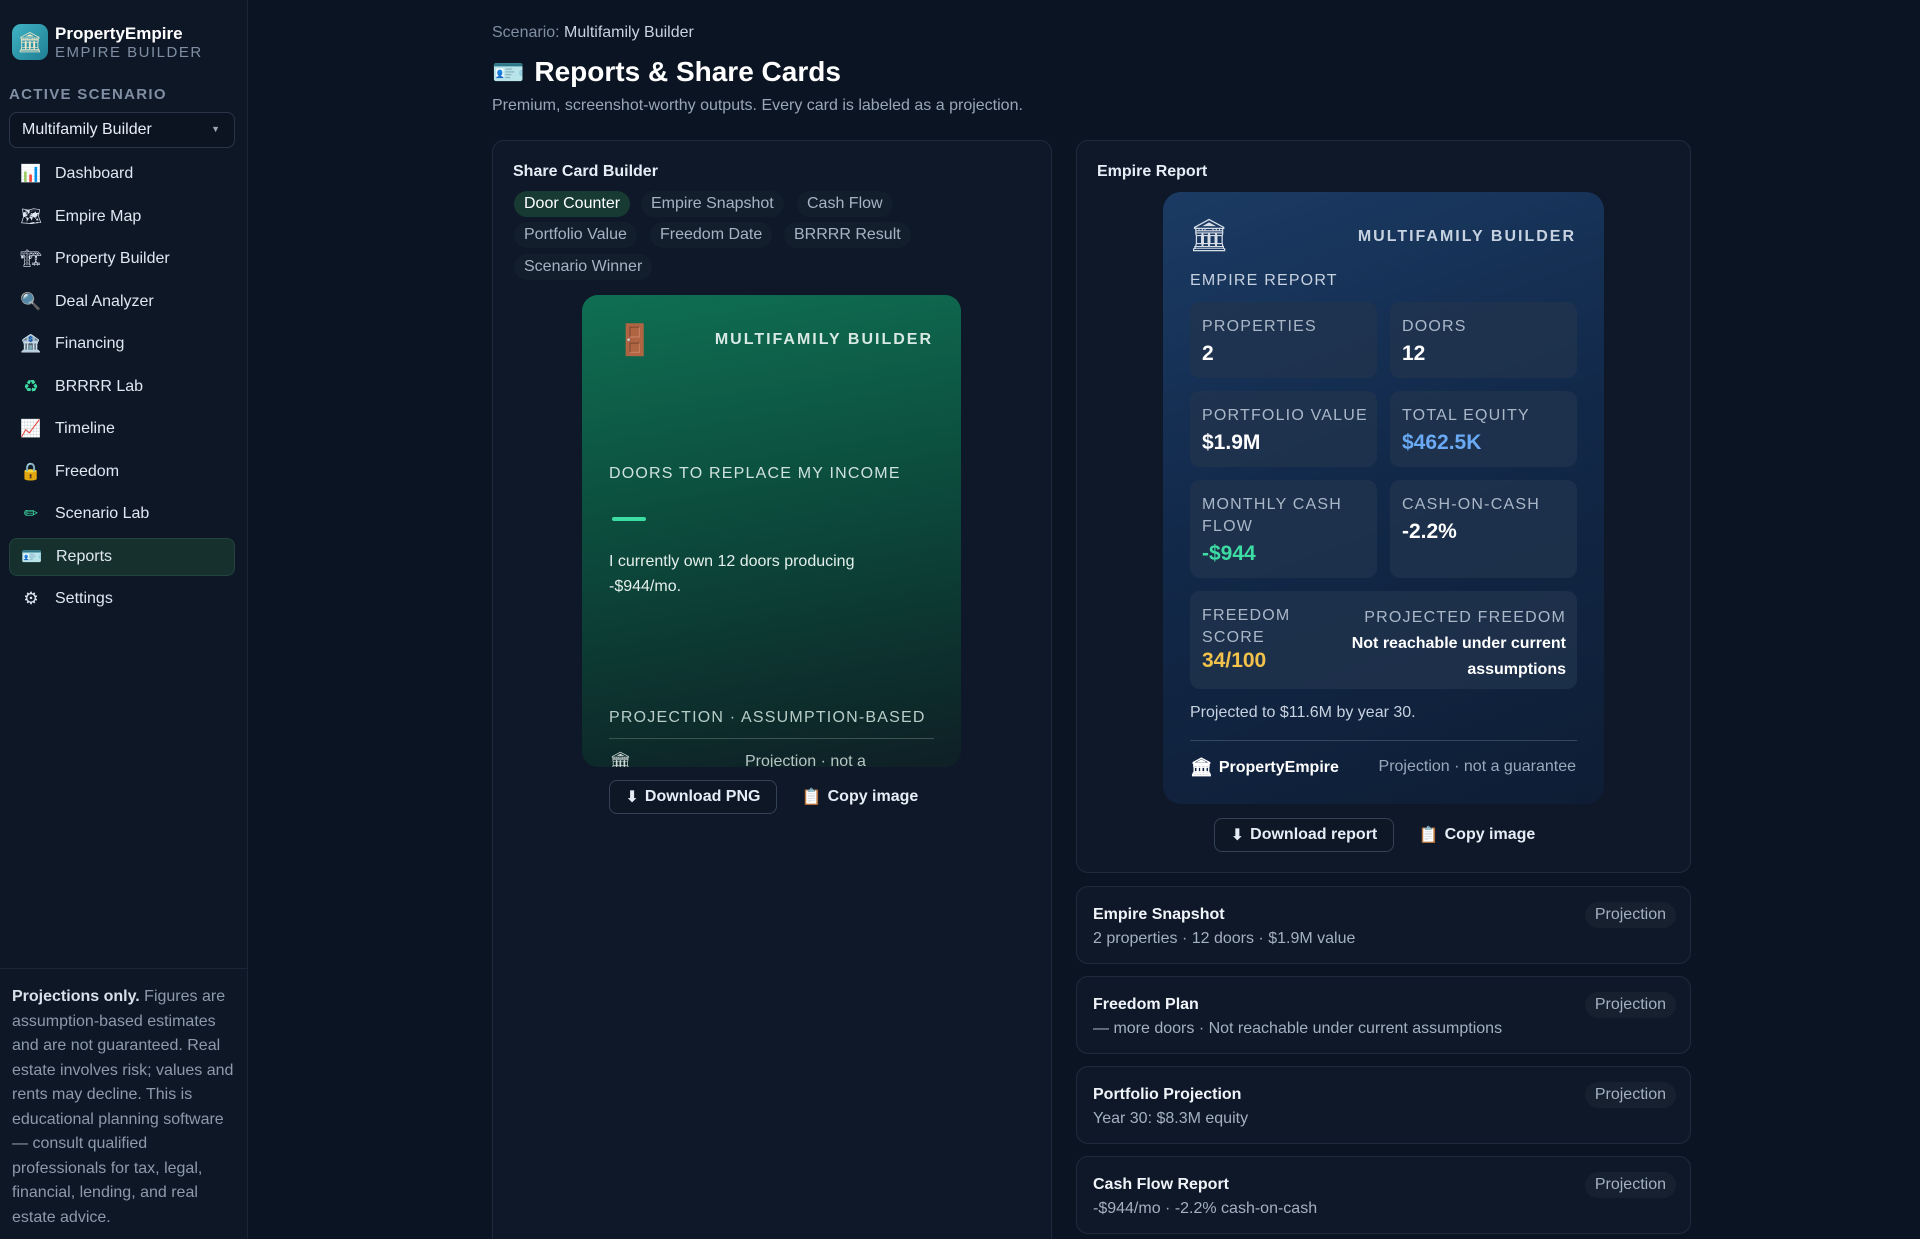  Describe the element at coordinates (575, 235) in the screenshot. I see `chip-portfolio-value: Portfolio Value` at that location.